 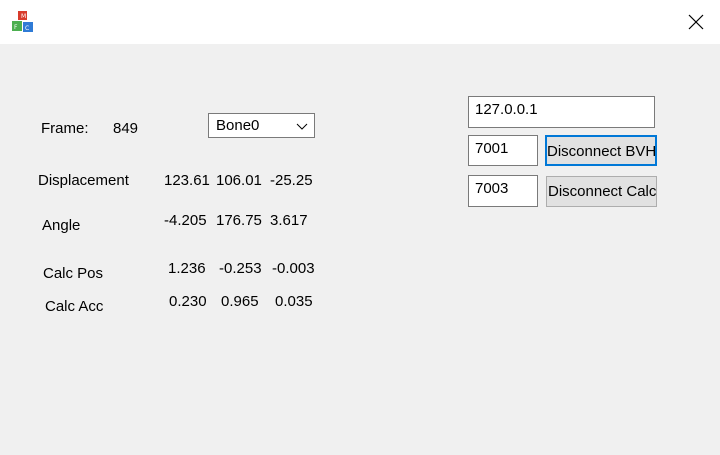 I want to click on close-button, so click(x=696, y=22).